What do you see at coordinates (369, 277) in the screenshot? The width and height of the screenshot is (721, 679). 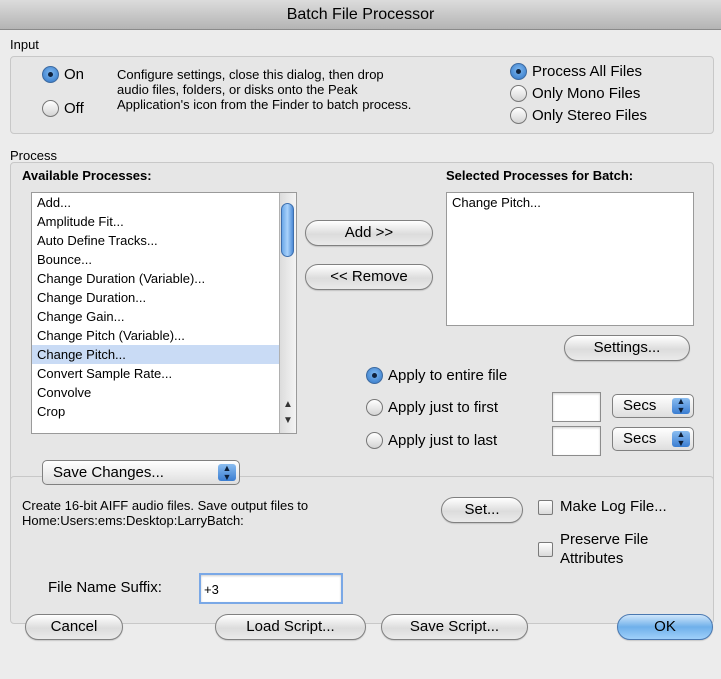 I see `remove-process-button: << Remove` at bounding box center [369, 277].